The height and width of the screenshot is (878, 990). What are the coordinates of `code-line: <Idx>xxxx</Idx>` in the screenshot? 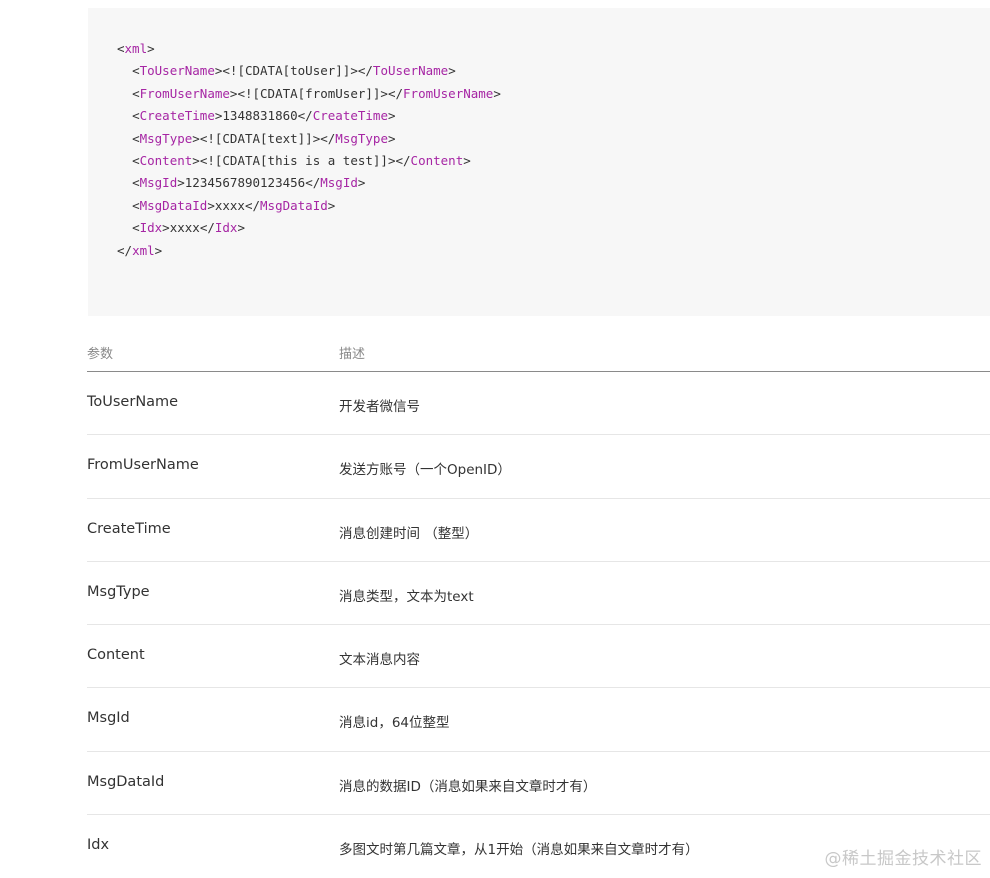 It's located at (553, 228).